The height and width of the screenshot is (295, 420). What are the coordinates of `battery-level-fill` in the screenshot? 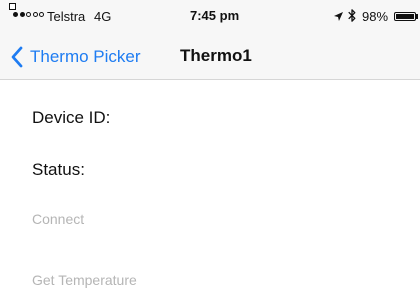 It's located at (405, 16).